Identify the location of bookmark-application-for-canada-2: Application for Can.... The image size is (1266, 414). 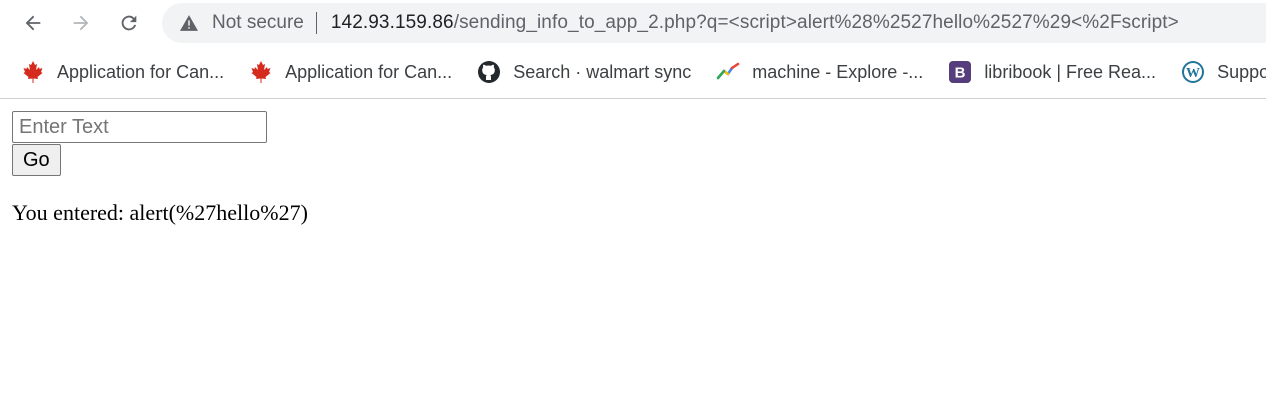
(350, 72).